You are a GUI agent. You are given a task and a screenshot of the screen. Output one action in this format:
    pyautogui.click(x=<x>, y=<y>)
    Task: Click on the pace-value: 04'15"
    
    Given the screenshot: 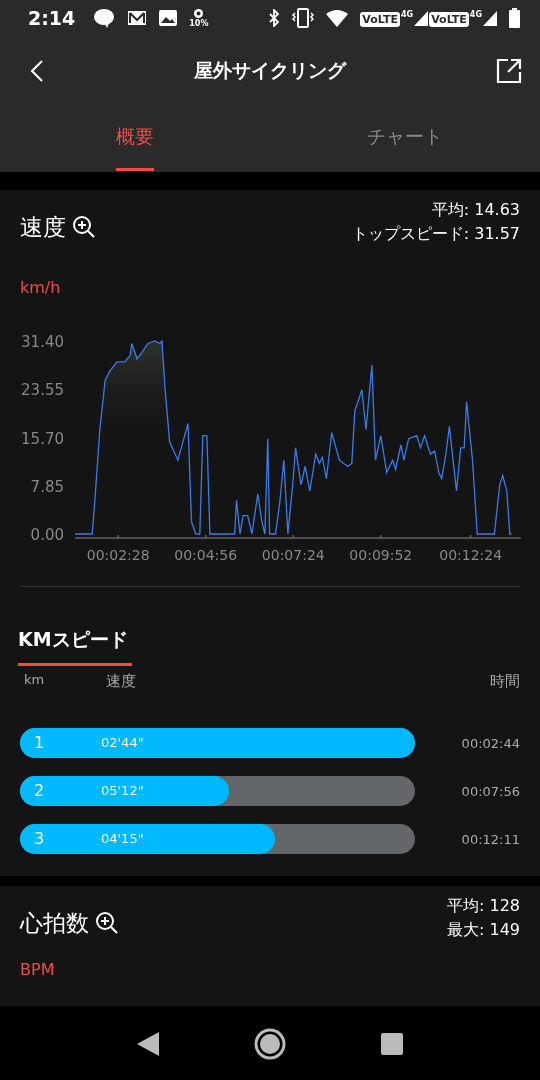 What is the action you would take?
    pyautogui.click(x=122, y=838)
    